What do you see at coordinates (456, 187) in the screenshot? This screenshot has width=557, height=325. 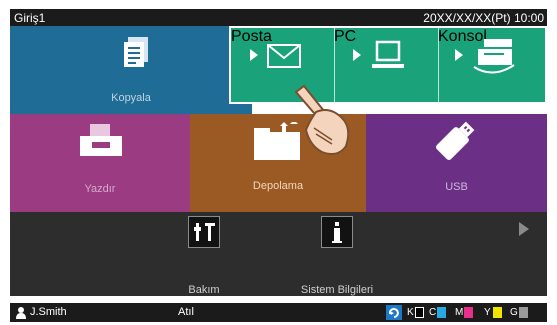 I see `usb-label: USB` at bounding box center [456, 187].